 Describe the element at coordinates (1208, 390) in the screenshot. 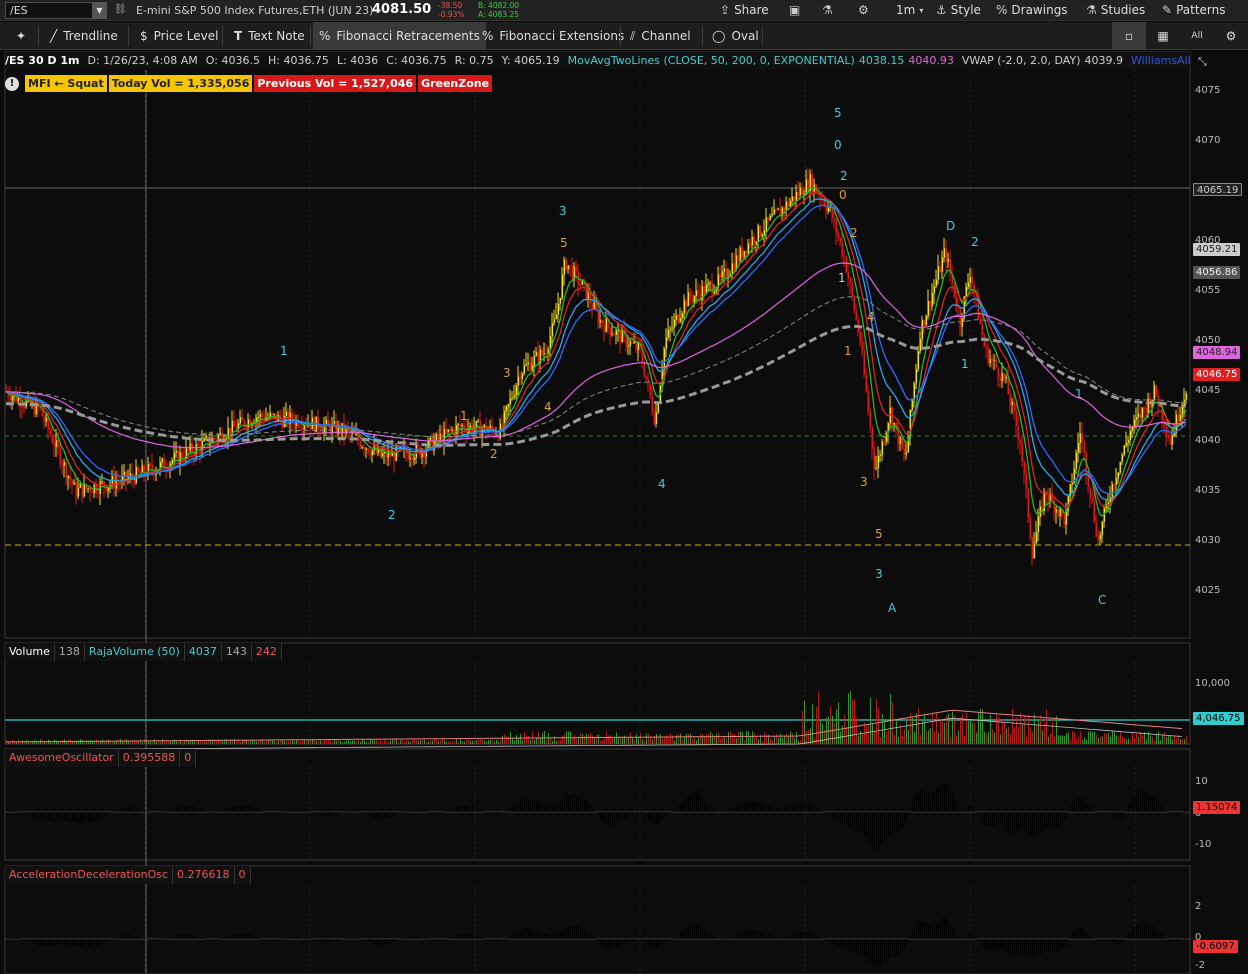

I see `price-axis-tick: 4045` at that location.